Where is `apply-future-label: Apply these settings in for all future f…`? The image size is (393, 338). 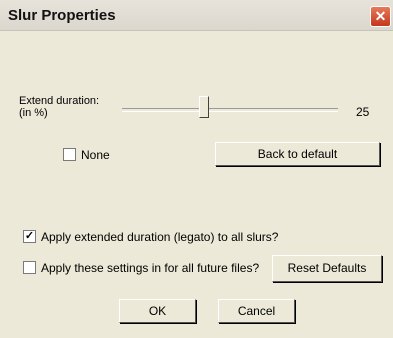
apply-future-label: Apply these settings in for all future f… is located at coordinates (150, 268).